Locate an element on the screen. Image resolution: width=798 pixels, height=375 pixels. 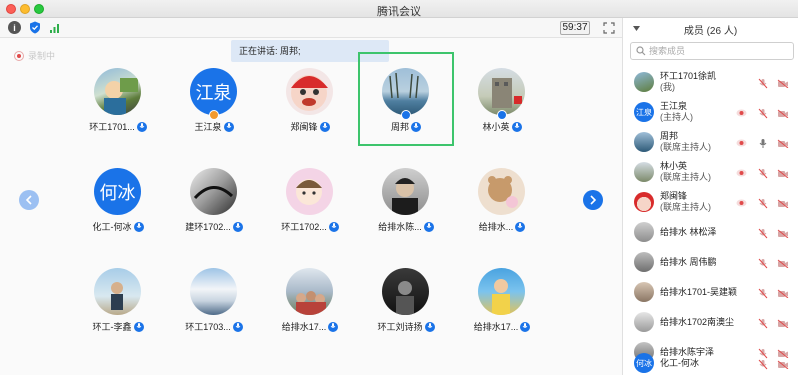
member-role: (我) is located at coordinates (667, 87).